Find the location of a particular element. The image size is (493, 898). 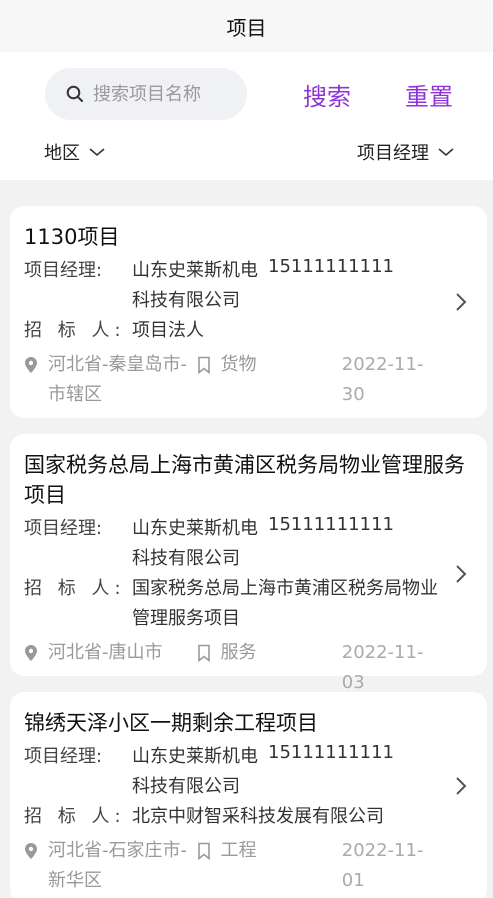

category: 货物 is located at coordinates (269, 365).